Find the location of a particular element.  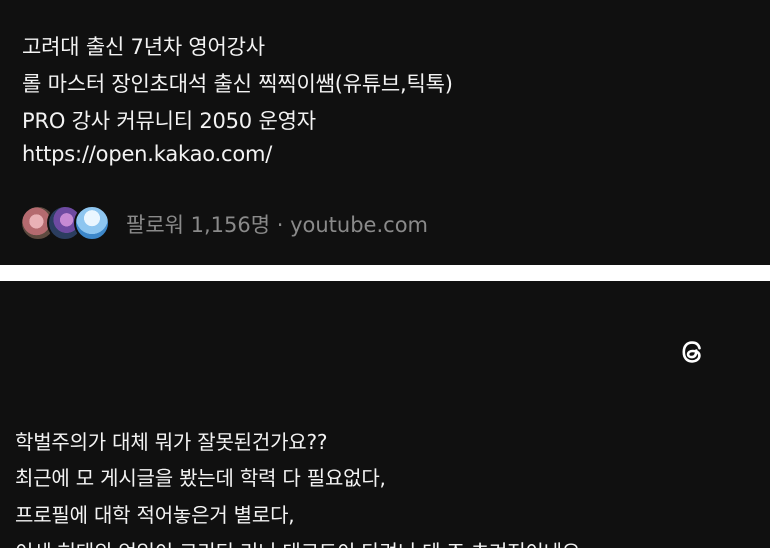

post-line-1: 학벌주의가 대체 뭐가 잘못된건가요?? is located at coordinates (171, 442).